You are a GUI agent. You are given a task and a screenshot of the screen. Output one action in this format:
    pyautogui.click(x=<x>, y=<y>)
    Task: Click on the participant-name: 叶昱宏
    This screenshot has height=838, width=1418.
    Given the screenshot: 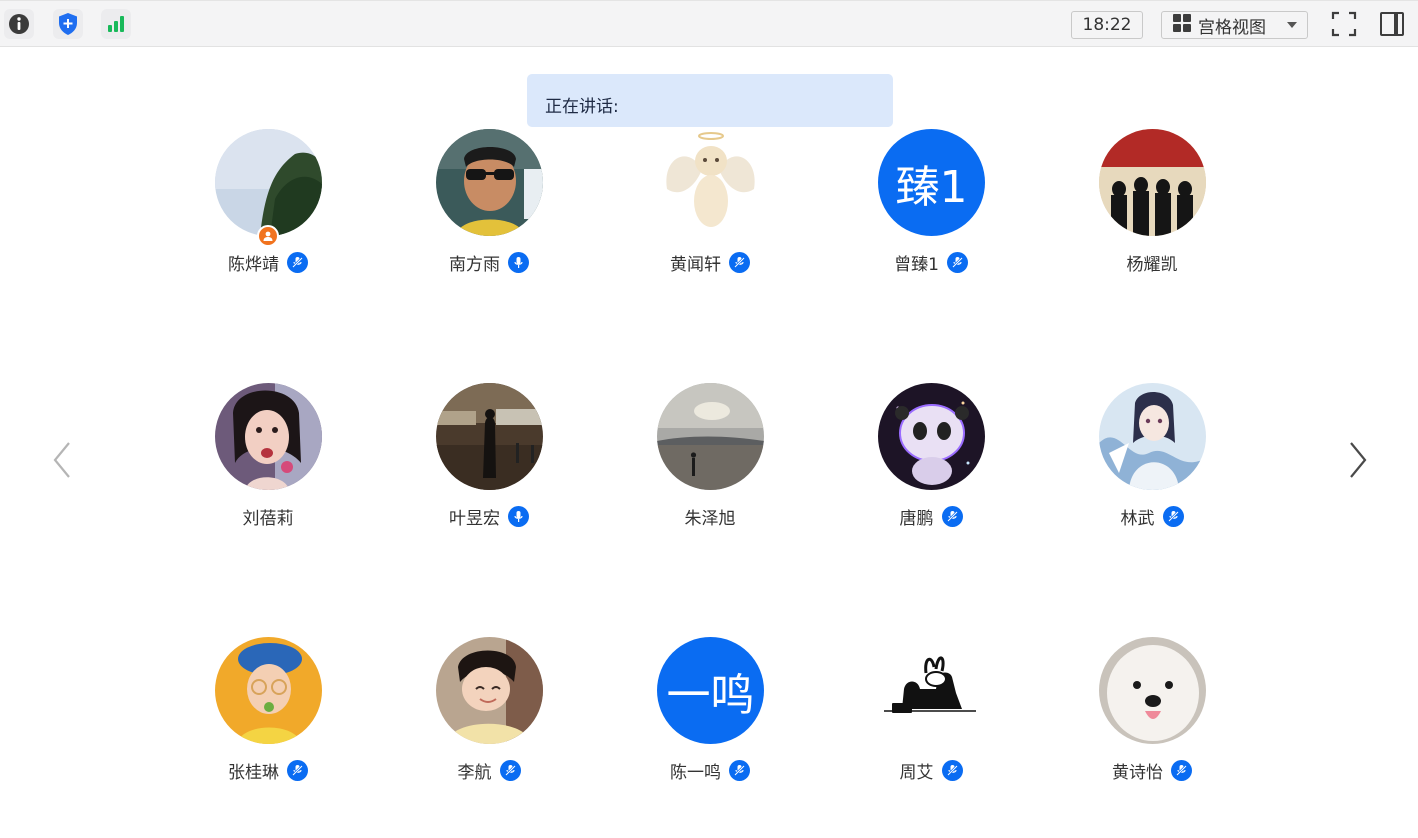 What is the action you would take?
    pyautogui.click(x=474, y=518)
    